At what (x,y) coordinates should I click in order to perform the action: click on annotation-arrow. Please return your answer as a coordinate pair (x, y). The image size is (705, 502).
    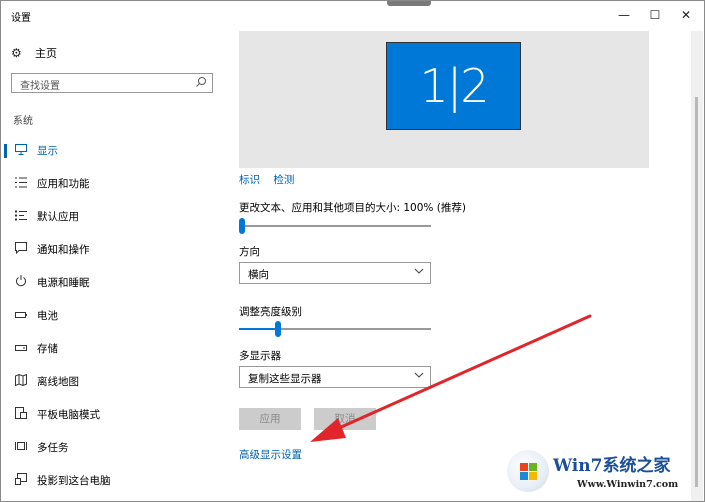
    Looking at the image, I should click on (451, 378).